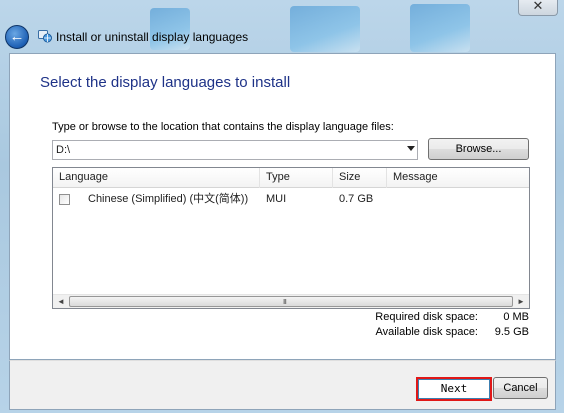 The image size is (564, 413). I want to click on language-name: Chinese (Simplified) (中文(简体)), so click(168, 199).